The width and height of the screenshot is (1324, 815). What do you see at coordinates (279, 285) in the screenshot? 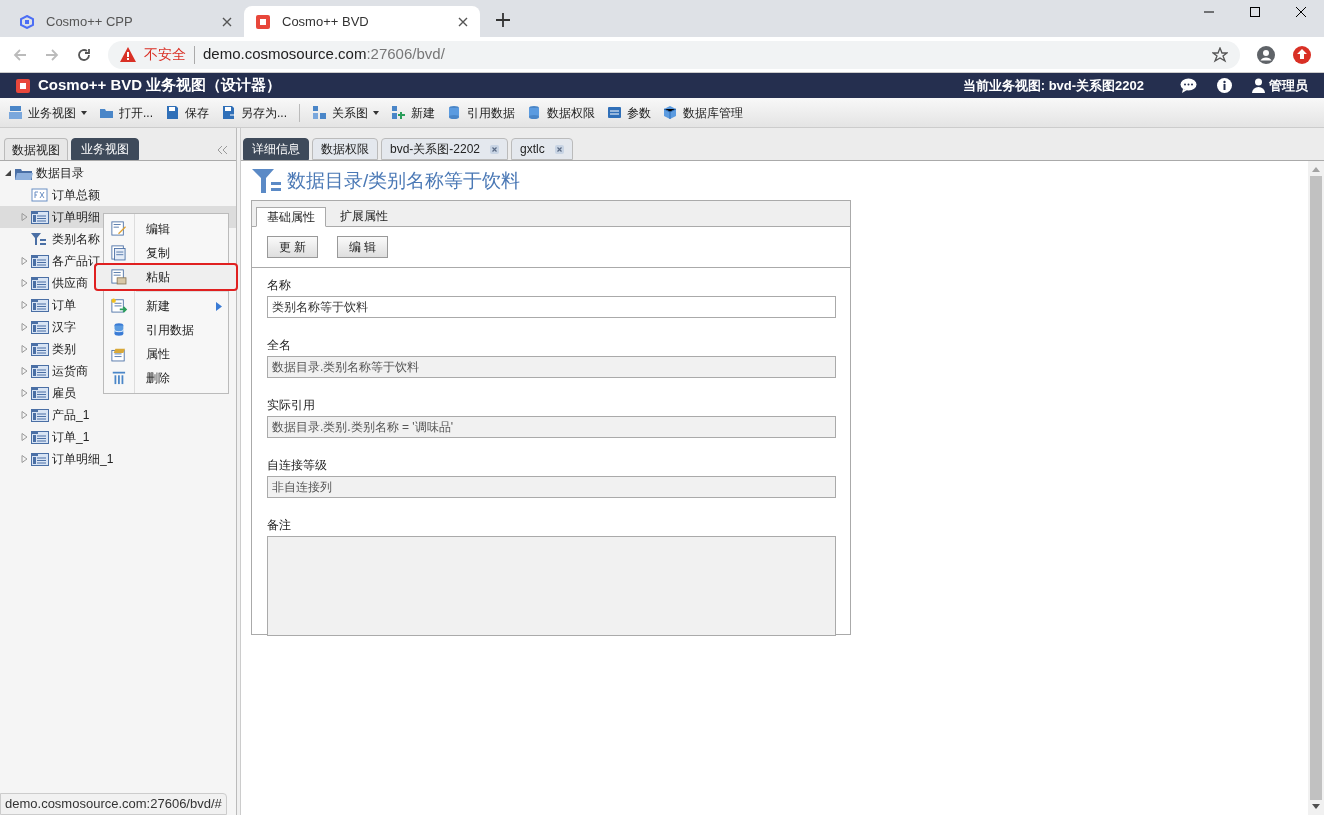
I see `field-label: 名称` at bounding box center [279, 285].